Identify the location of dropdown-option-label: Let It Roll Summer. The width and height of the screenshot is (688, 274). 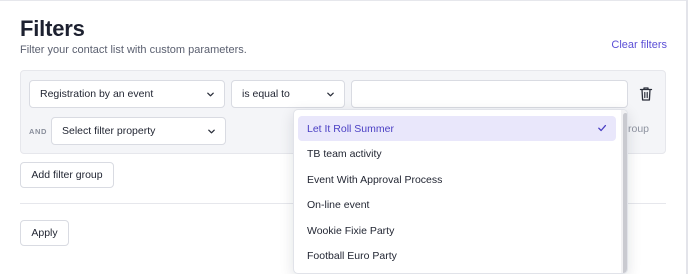
(350, 128).